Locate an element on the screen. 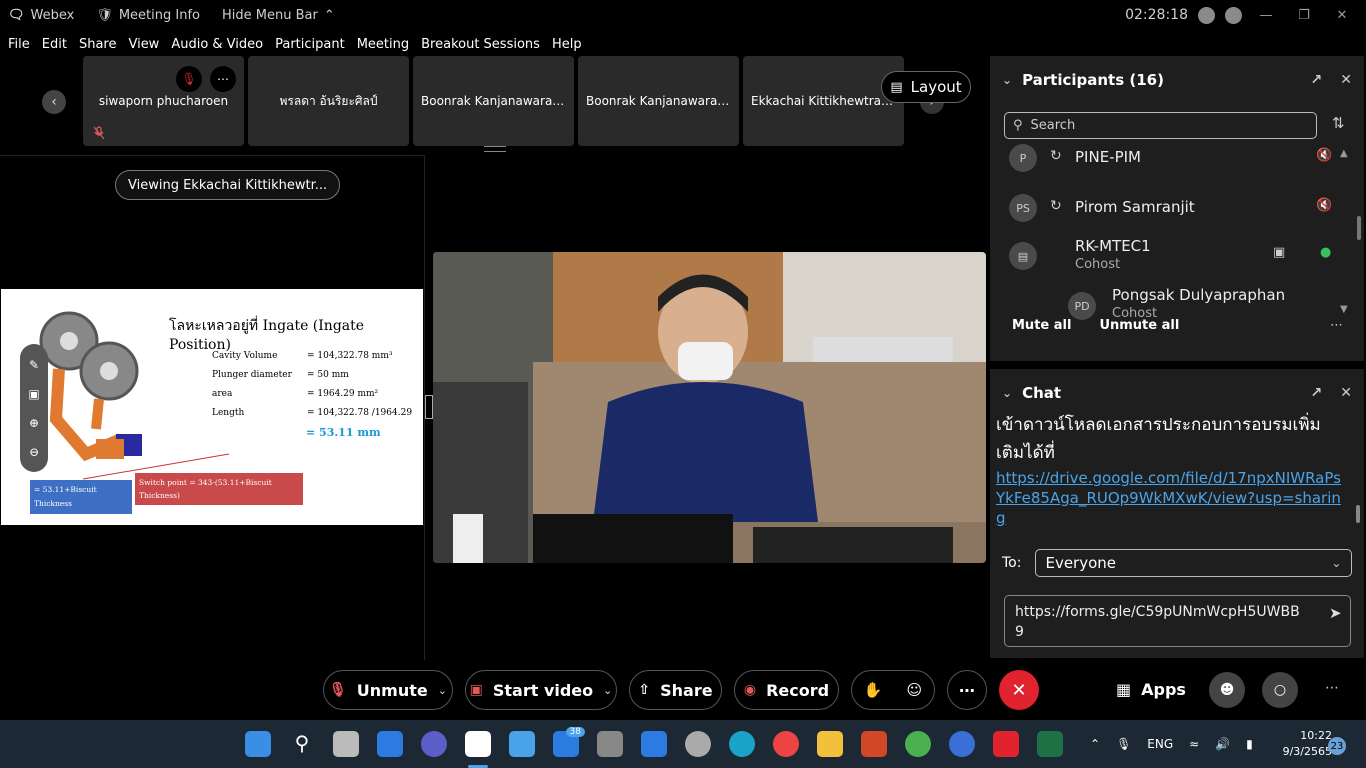 The height and width of the screenshot is (768, 1366). share-label: Share is located at coordinates (686, 690).